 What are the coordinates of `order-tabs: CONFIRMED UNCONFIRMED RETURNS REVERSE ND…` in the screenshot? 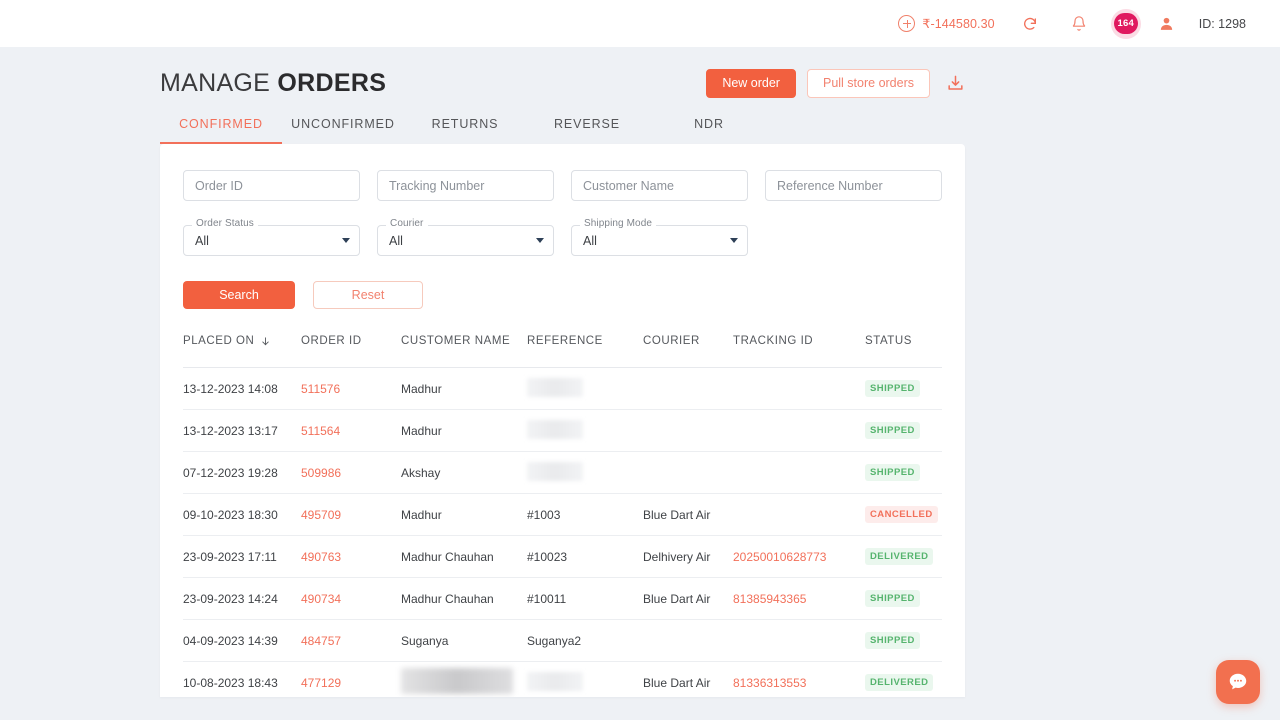 It's located at (562, 130).